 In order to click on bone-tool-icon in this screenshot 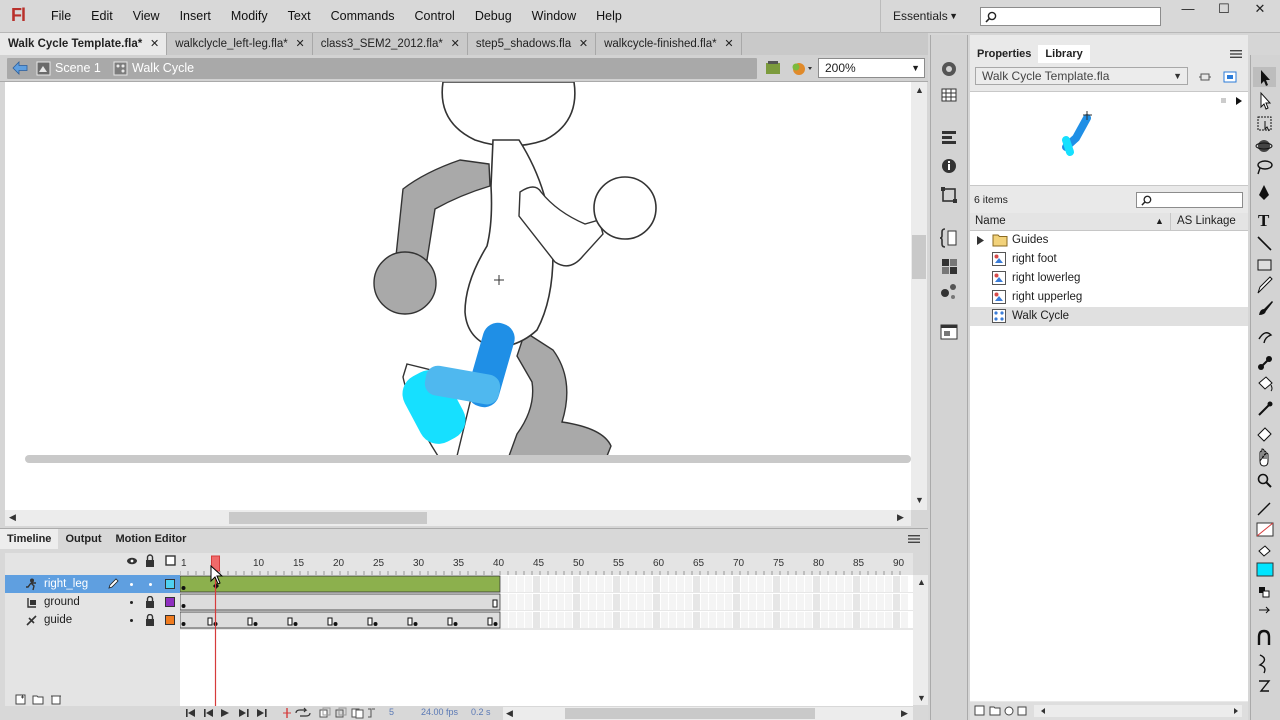, I will do `click(1265, 363)`.